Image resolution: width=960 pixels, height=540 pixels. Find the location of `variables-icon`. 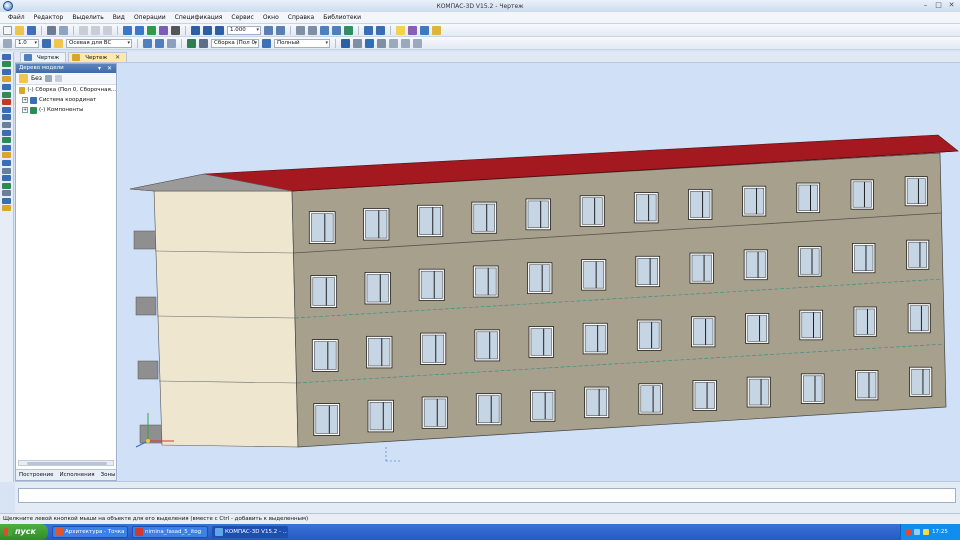

variables-icon is located at coordinates (163, 30).